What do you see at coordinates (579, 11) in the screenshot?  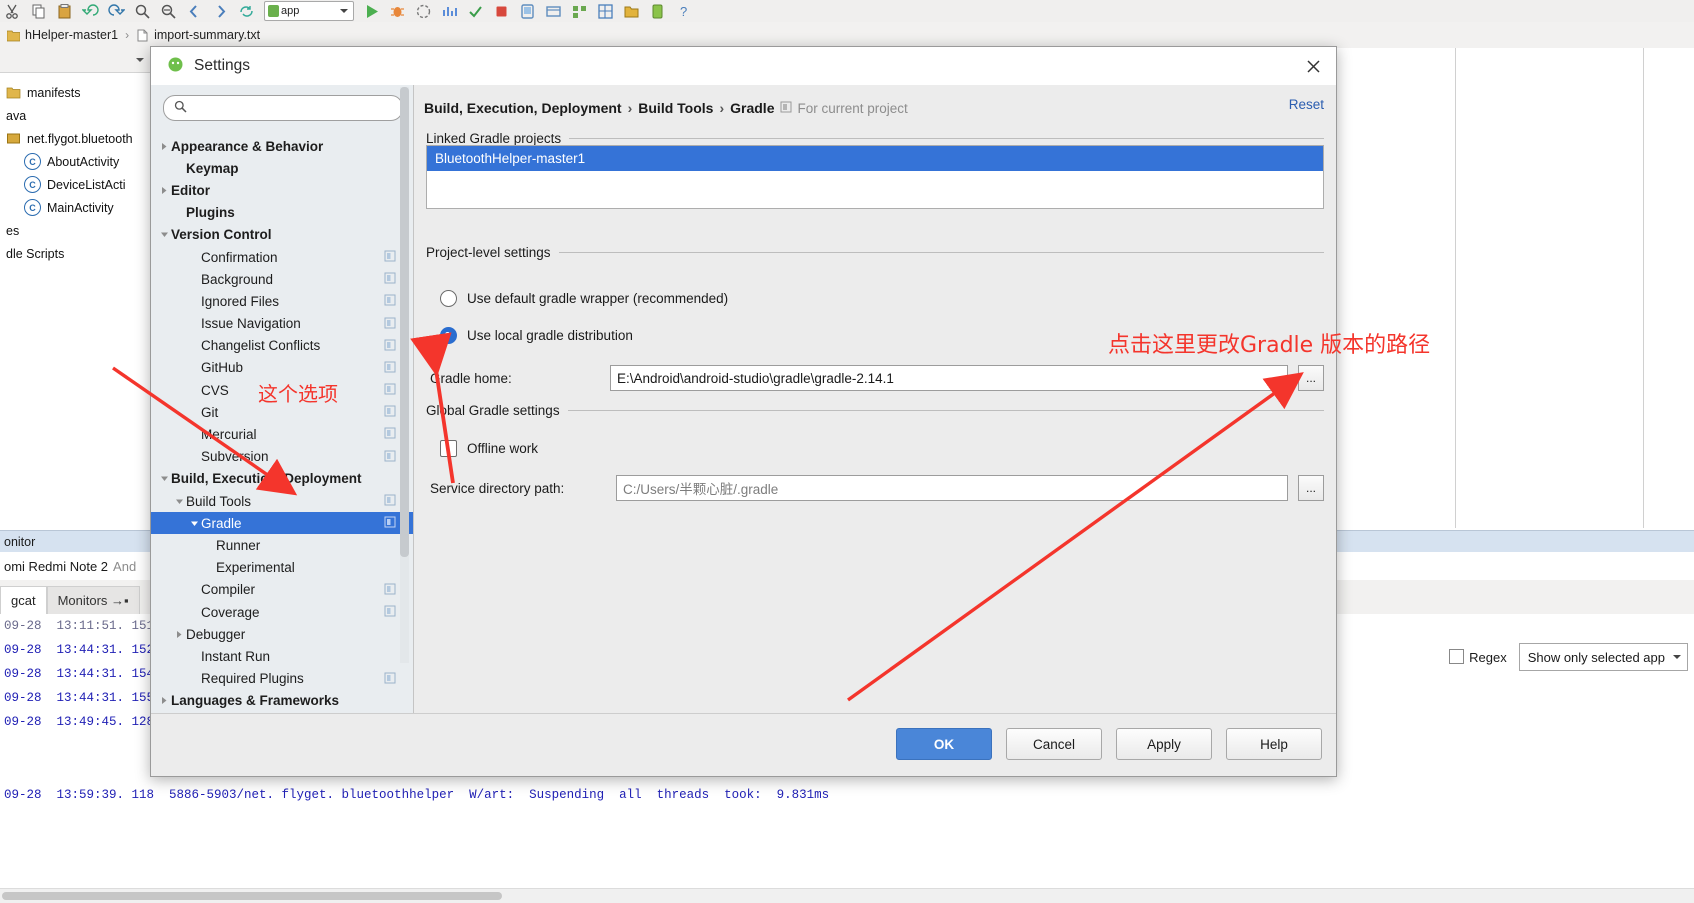 I see `project-structure-icon` at bounding box center [579, 11].